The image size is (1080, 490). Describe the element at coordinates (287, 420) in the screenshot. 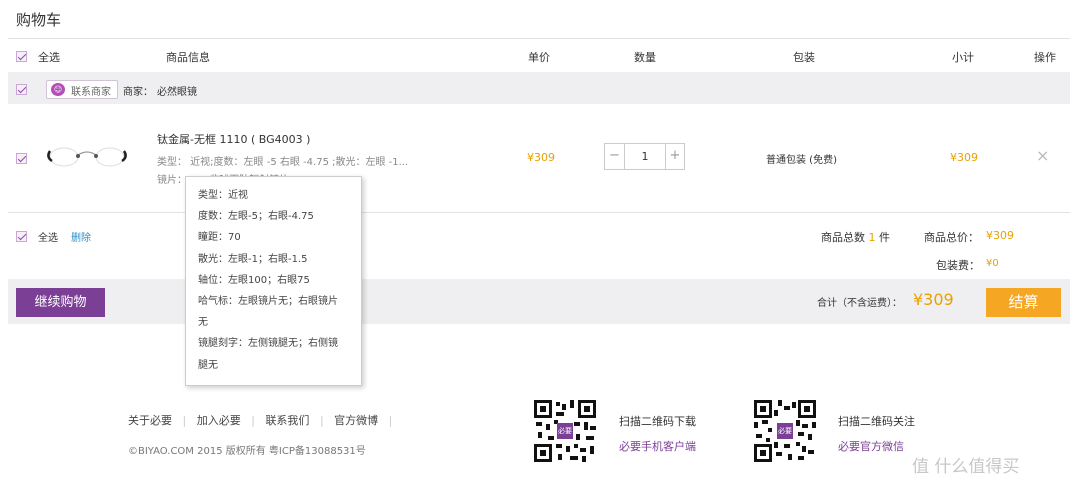

I see `footer-link-contact: 联系我们` at that location.